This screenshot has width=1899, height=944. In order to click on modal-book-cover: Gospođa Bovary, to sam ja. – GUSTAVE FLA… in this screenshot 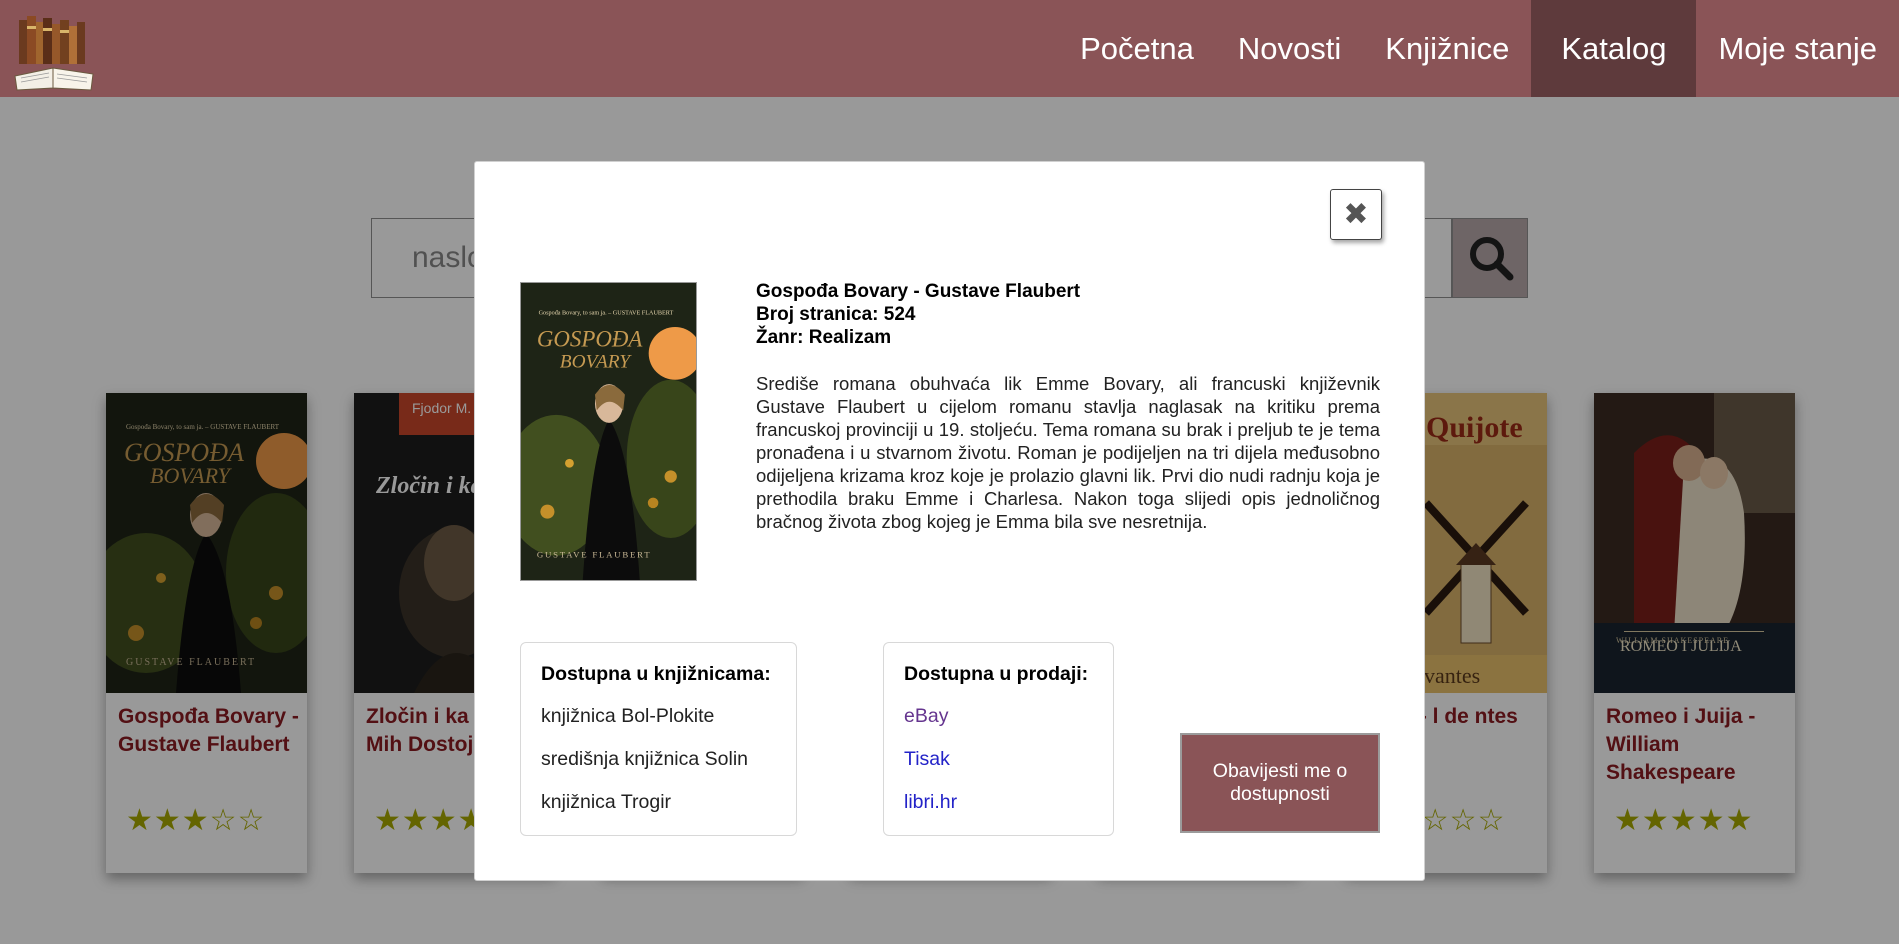, I will do `click(608, 431)`.